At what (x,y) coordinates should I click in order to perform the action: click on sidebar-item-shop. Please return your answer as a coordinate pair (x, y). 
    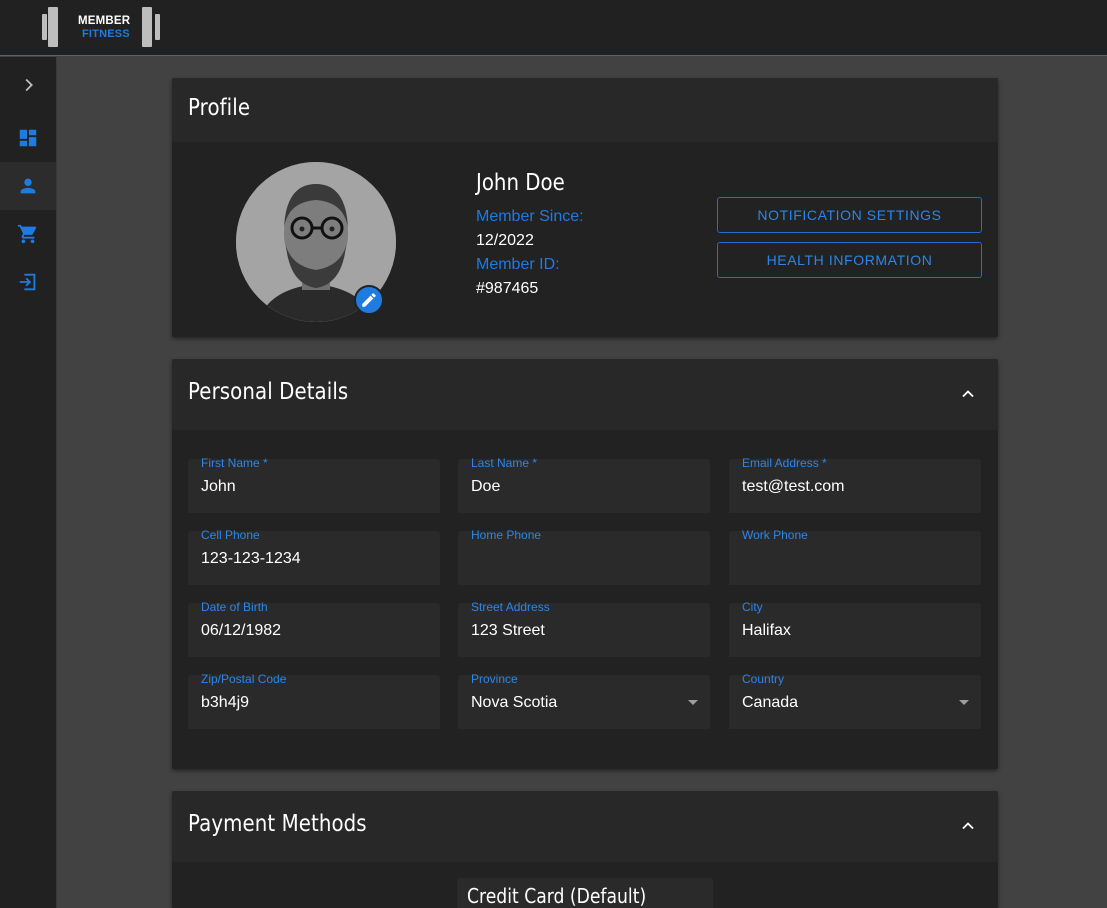
    Looking at the image, I should click on (28, 234).